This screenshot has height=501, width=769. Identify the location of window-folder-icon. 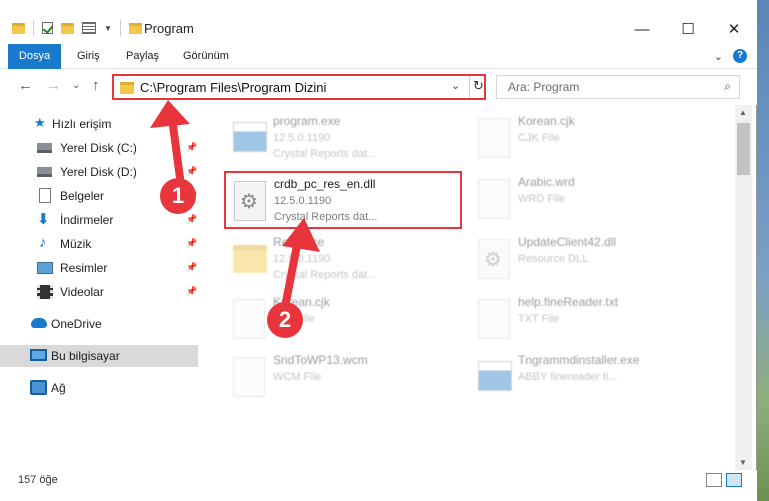
(135, 28).